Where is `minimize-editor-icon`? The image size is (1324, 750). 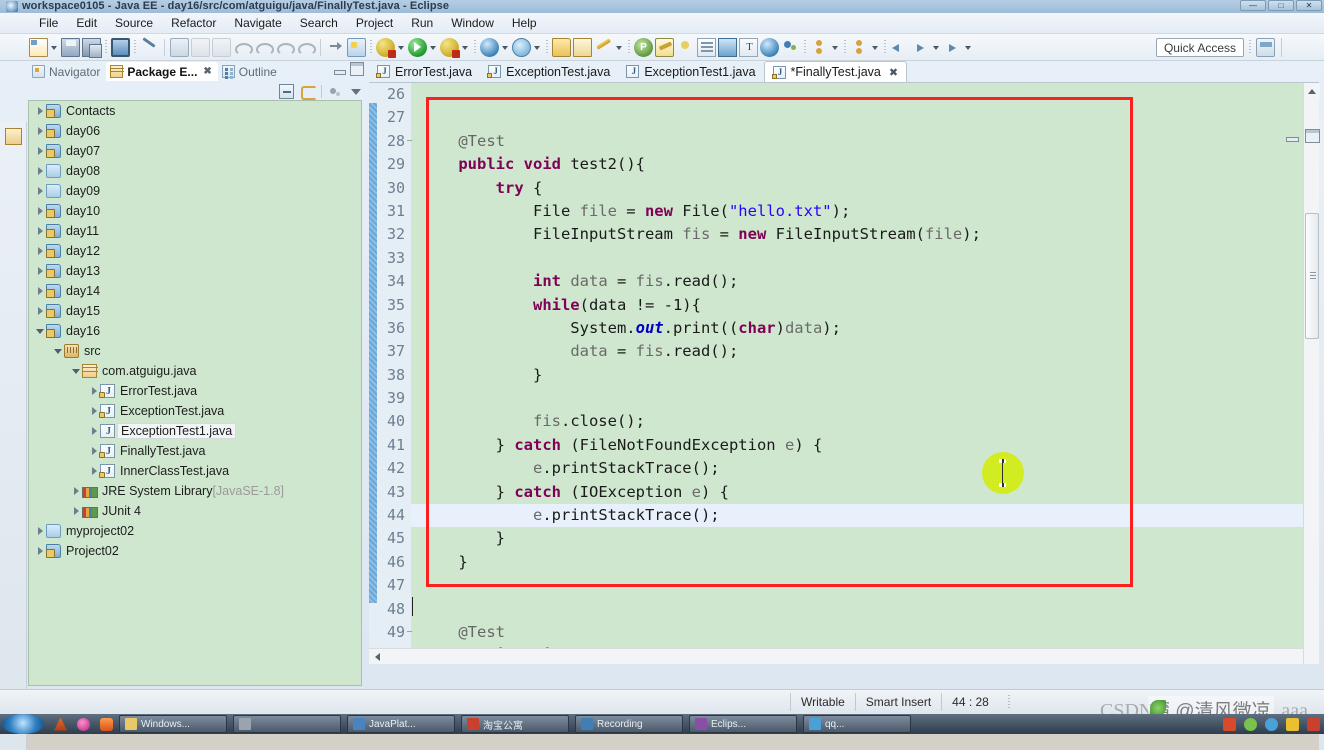
minimize-editor-icon is located at coordinates (1292, 136).